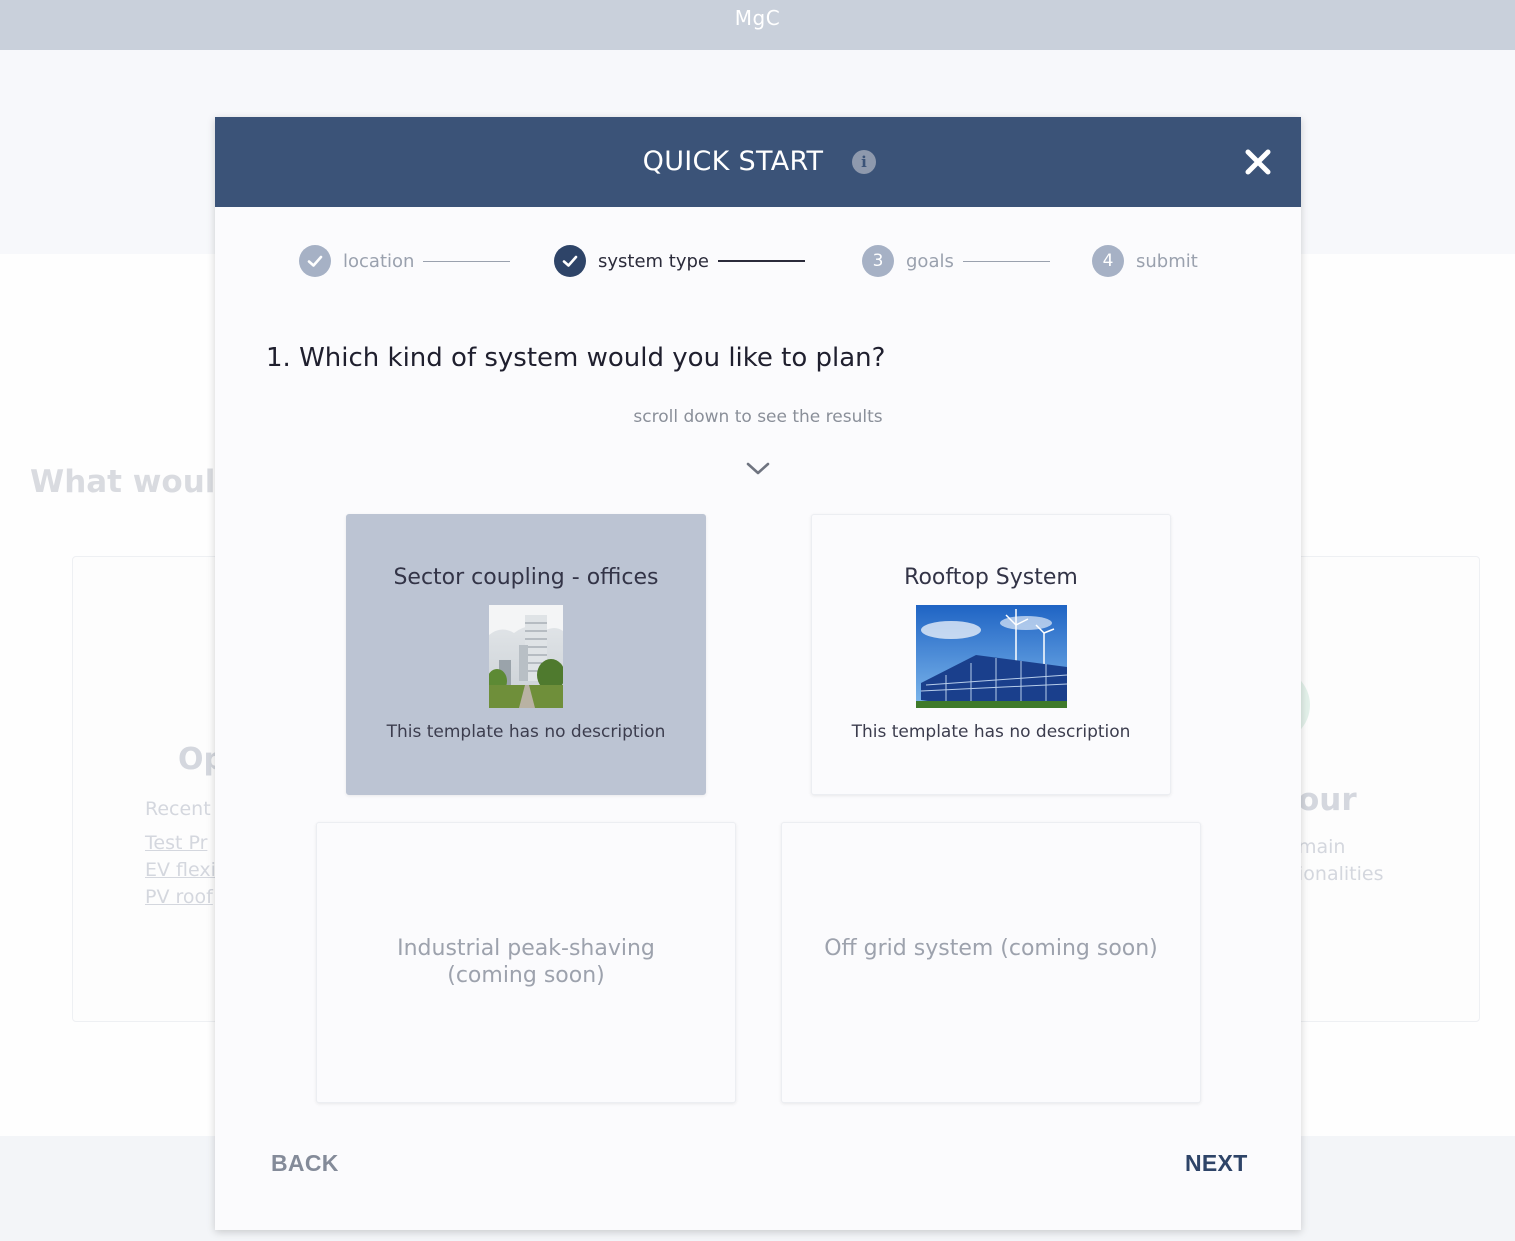 This screenshot has width=1515, height=1241. I want to click on step-label: location, so click(379, 261).